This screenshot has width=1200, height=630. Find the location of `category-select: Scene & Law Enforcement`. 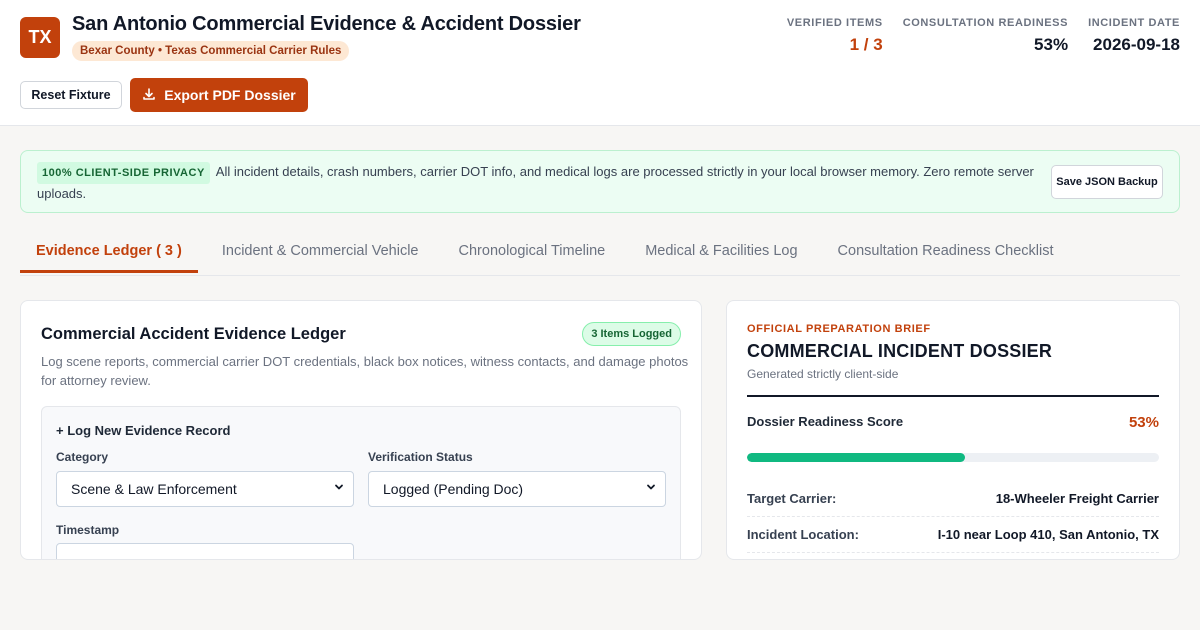

category-select: Scene & Law Enforcement is located at coordinates (205, 489).